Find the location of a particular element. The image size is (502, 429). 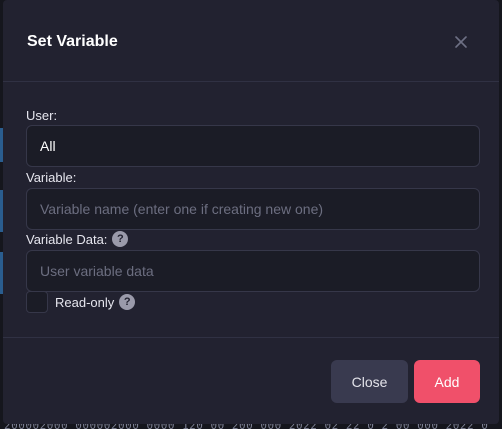

variable-name-input is located at coordinates (253, 209).